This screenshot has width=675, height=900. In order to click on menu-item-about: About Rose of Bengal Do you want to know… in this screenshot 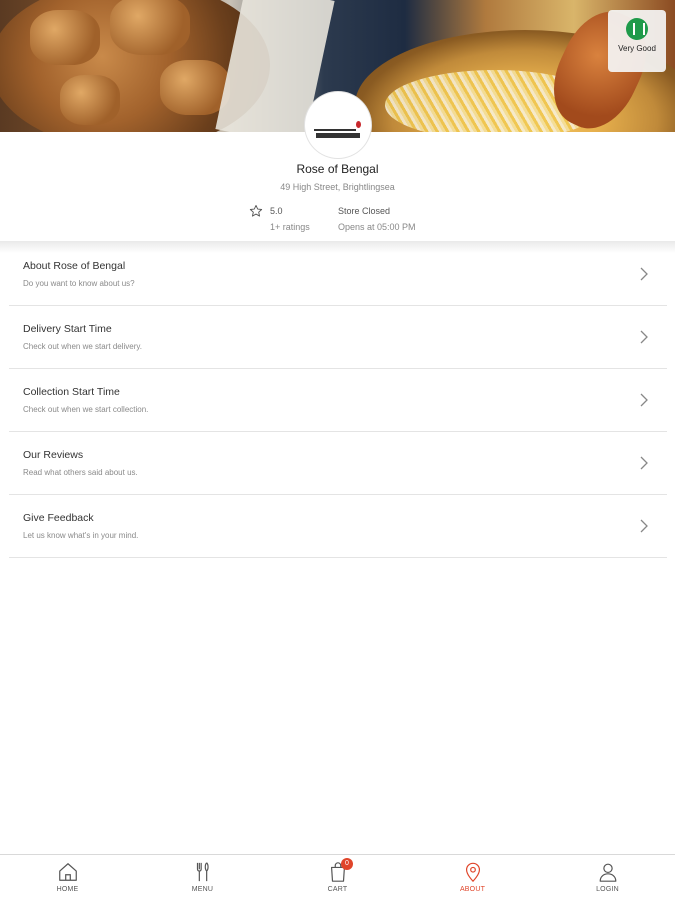, I will do `click(338, 274)`.